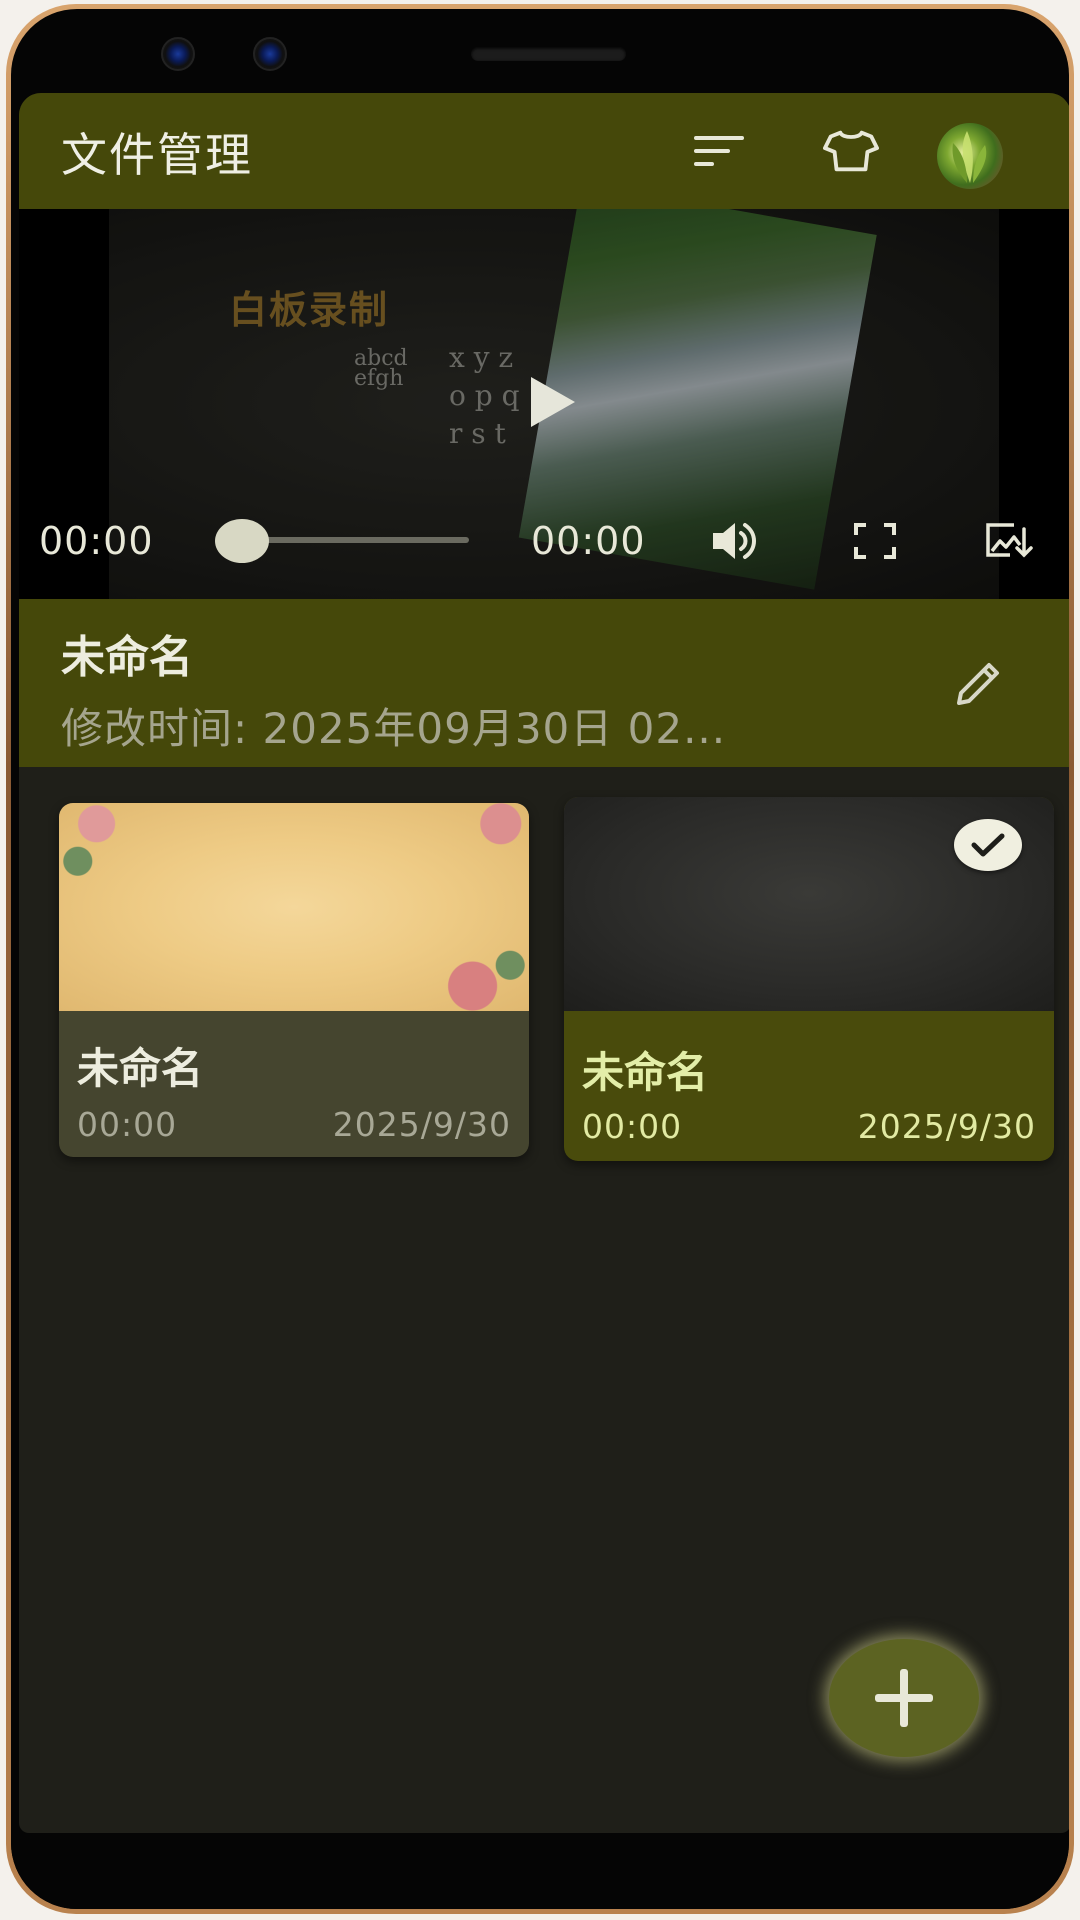 This screenshot has width=1080, height=1920. Describe the element at coordinates (553, 402) in the screenshot. I see `play-icon` at that location.